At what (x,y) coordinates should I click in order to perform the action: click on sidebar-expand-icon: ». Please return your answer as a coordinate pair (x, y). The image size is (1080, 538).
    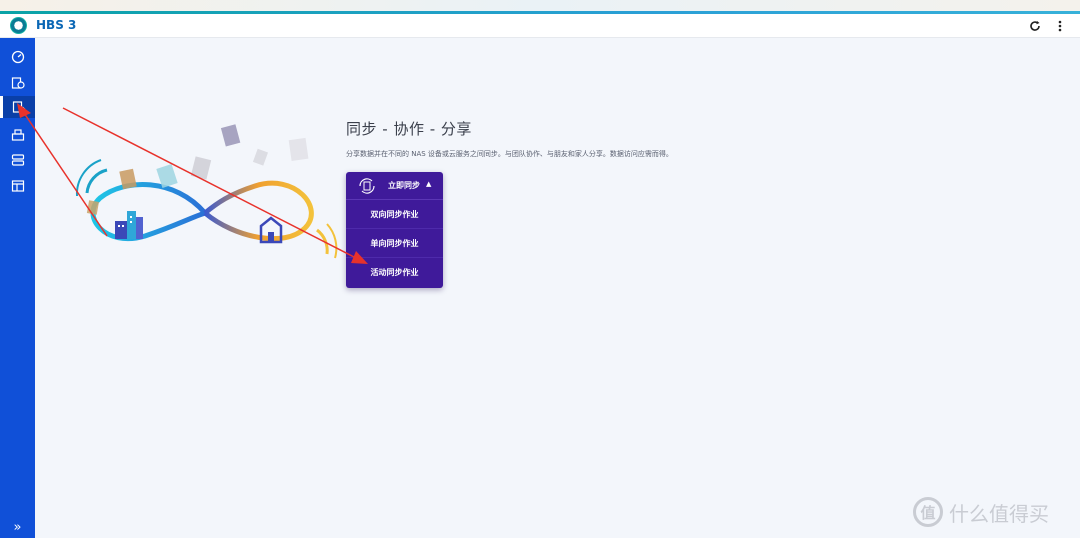
    Looking at the image, I should click on (17, 527).